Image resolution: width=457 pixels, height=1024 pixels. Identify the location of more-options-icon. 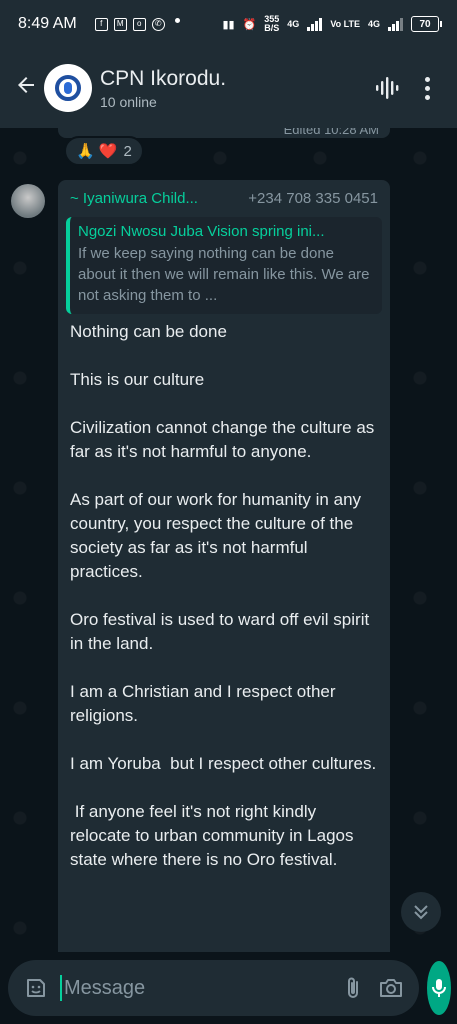
(427, 88).